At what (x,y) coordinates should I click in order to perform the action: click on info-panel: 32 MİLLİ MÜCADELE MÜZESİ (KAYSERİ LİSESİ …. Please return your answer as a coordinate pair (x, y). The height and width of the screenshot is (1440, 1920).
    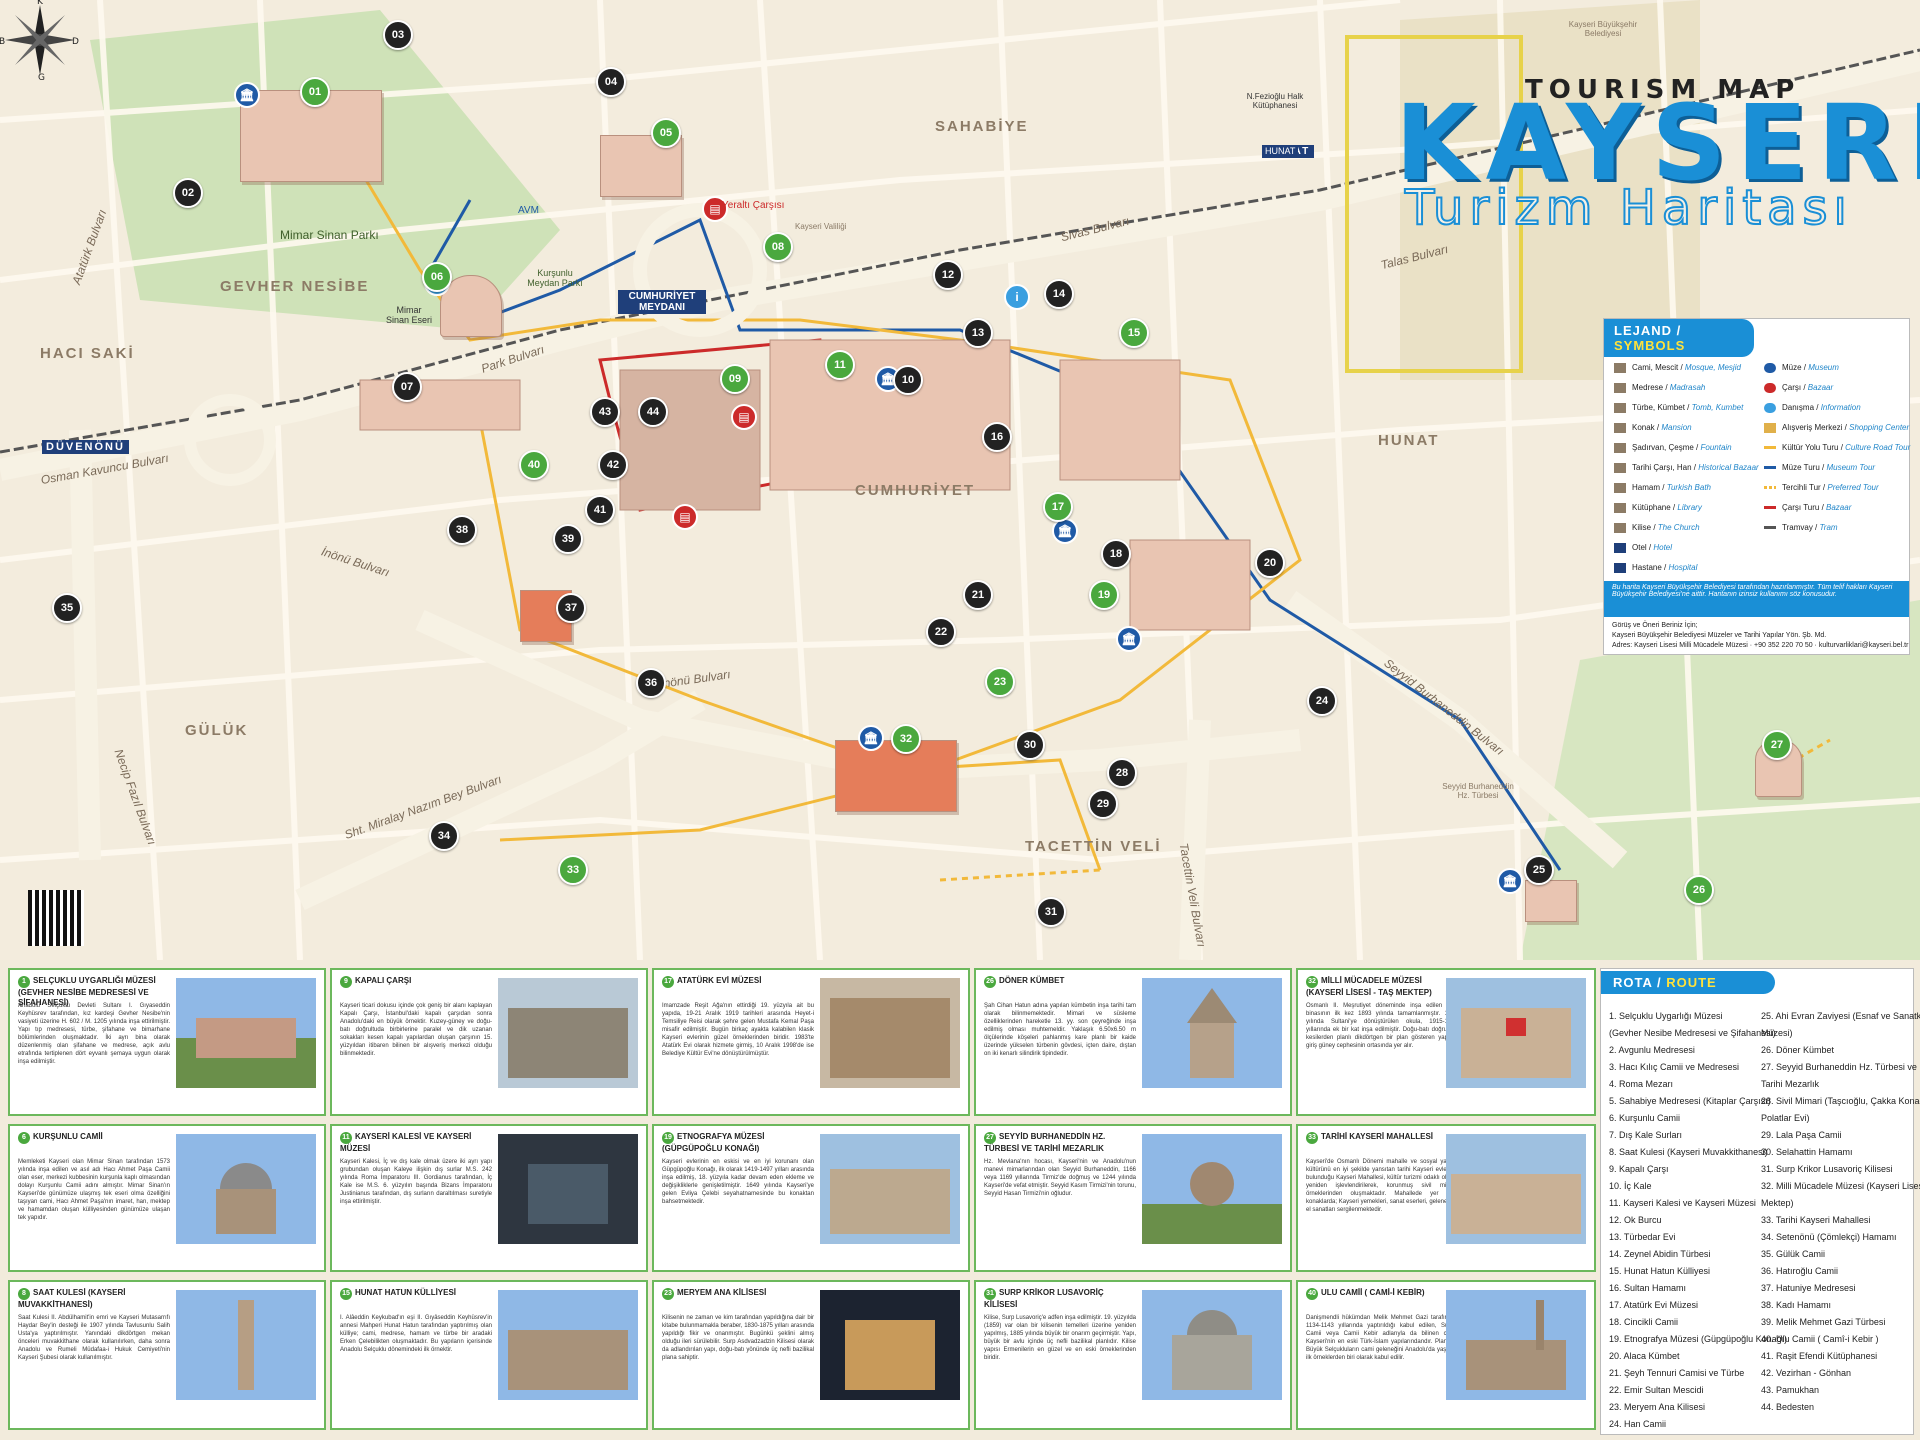
    Looking at the image, I should click on (1446, 1042).